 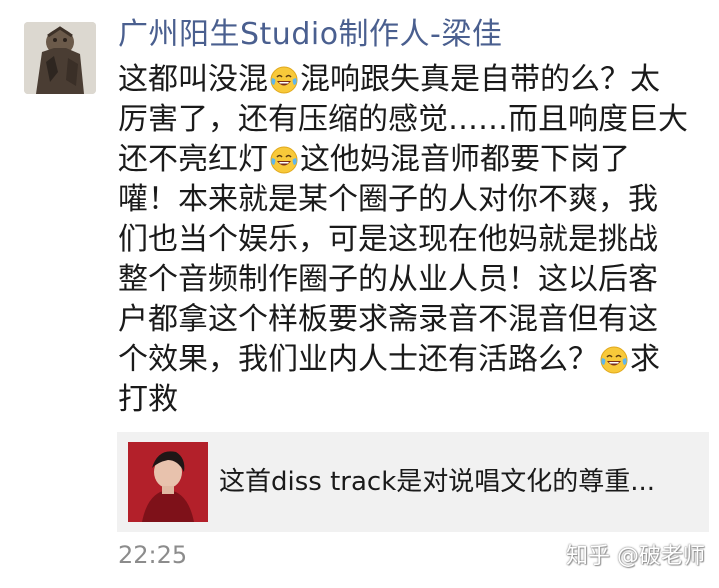 I want to click on message-line: 们也当个娱乐，可是这现在他妈就是挑战, so click(x=411, y=240).